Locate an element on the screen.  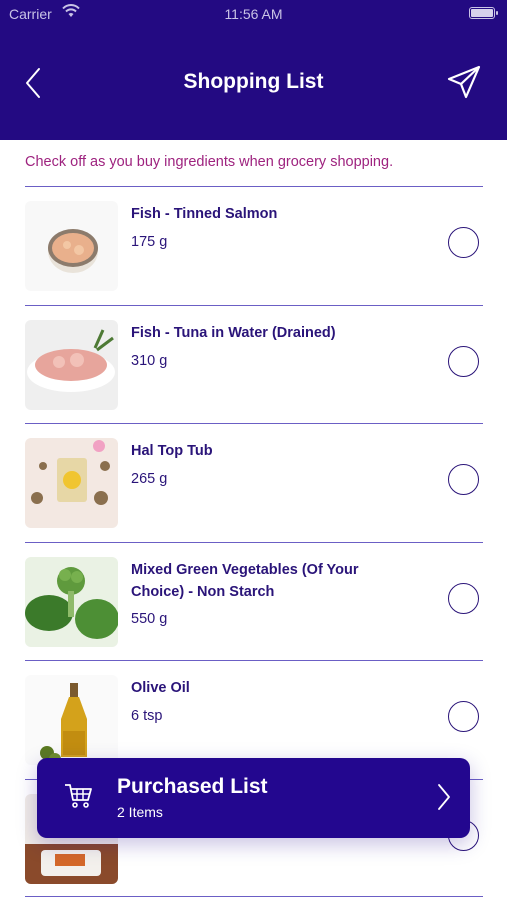
item-name: Hal Top Tub is located at coordinates (172, 451).